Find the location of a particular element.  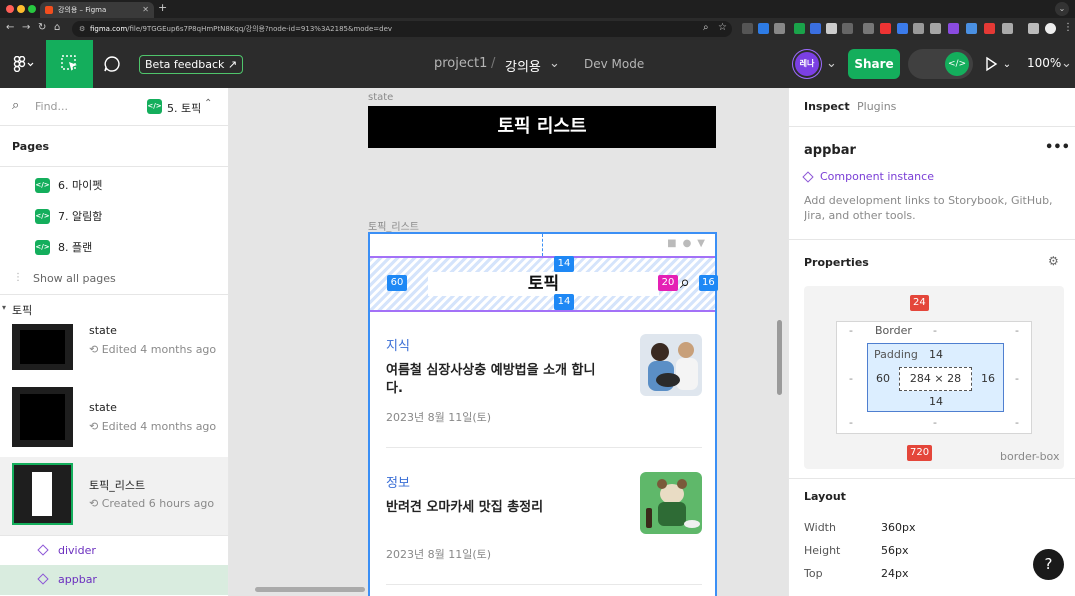

site-info-icon: ⚙ is located at coordinates (82, 29).